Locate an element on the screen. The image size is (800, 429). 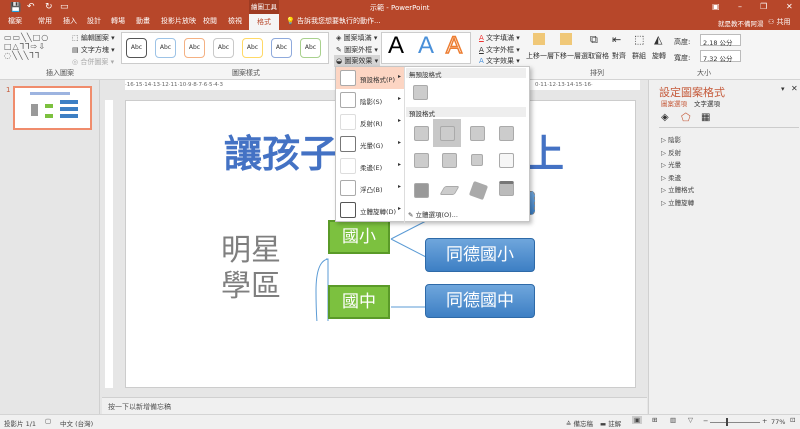
rotate-button: 旋轉 is located at coordinates (659, 56).